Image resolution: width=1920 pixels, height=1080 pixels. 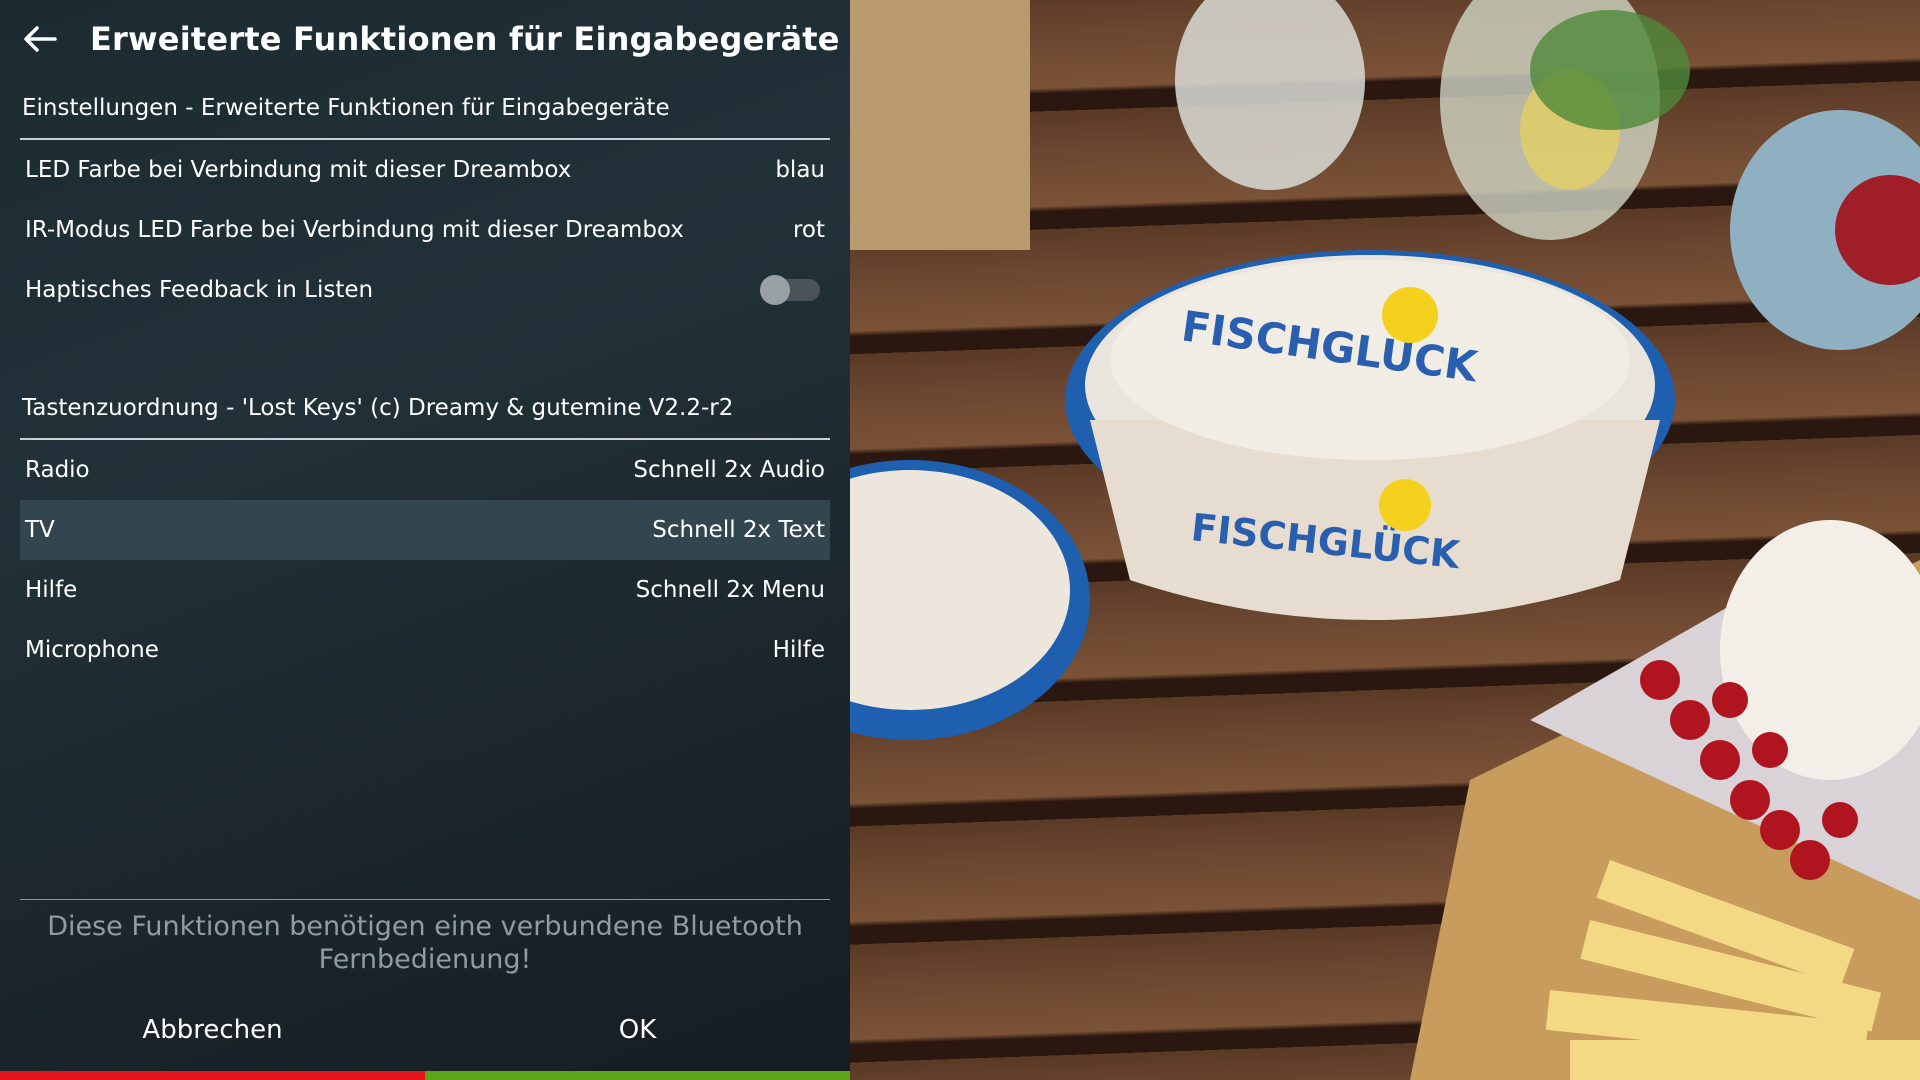 What do you see at coordinates (637, 1075) in the screenshot?
I see `green-key-indicator` at bounding box center [637, 1075].